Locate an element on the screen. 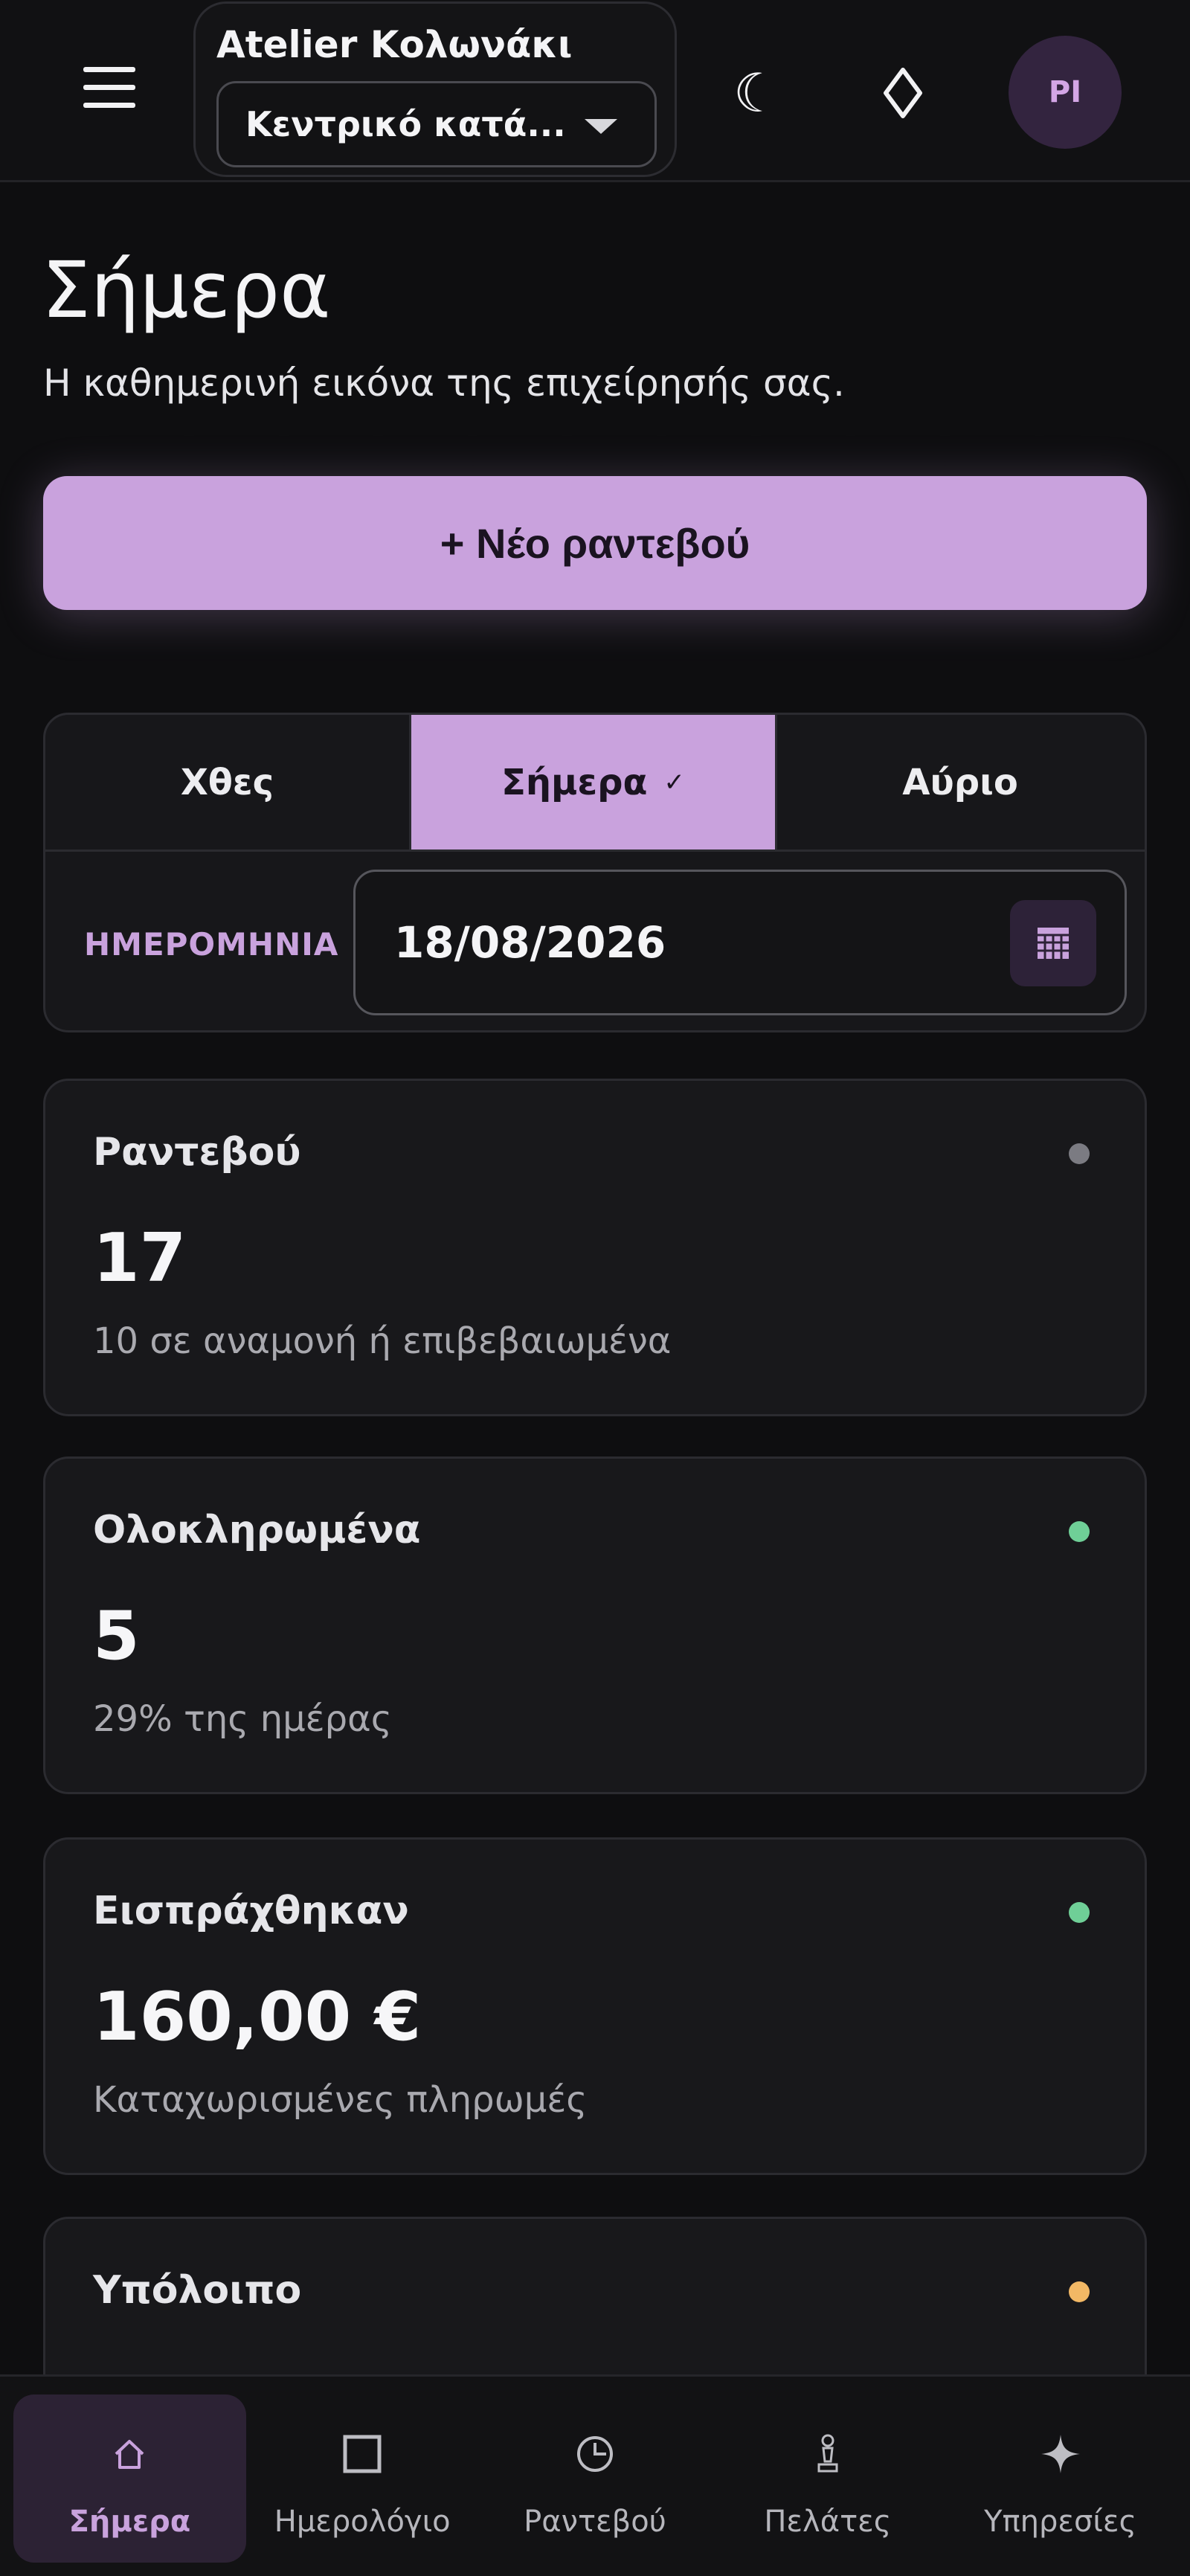 Image resolution: width=1190 pixels, height=2576 pixels. avatar: PI is located at coordinates (1066, 92).